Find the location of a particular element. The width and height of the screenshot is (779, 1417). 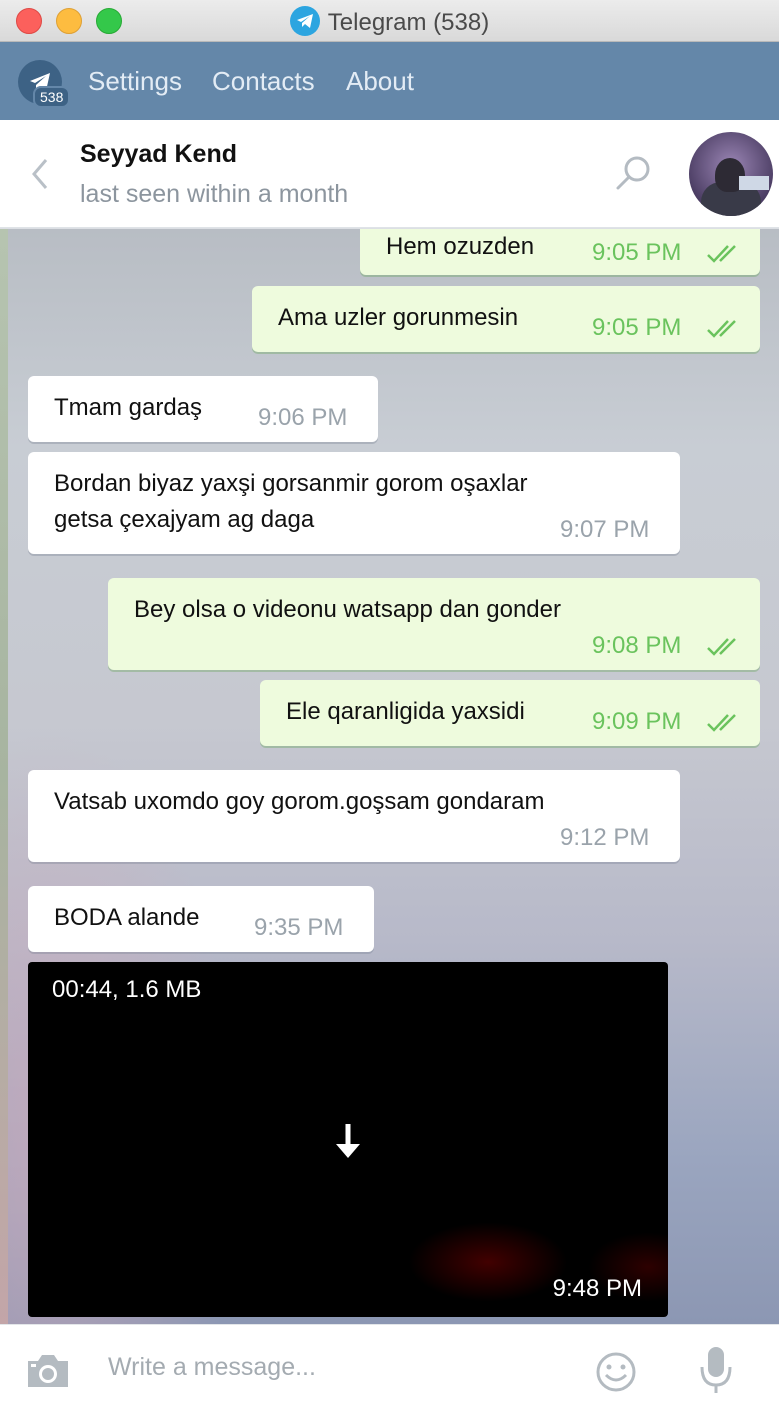

message-time: 9:12 PM is located at coordinates (605, 837).